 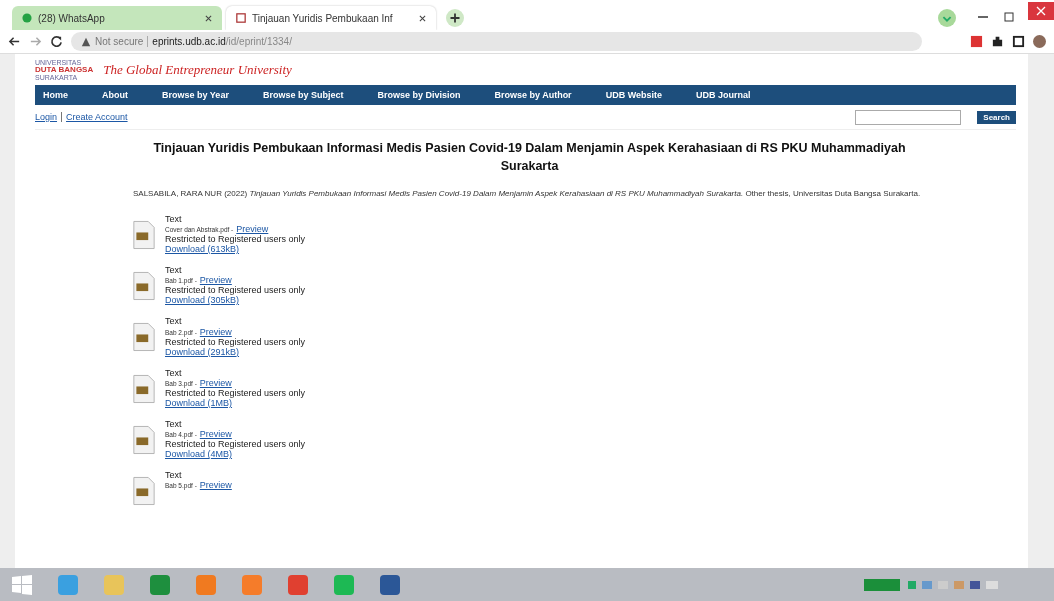 I want to click on warning-icon, so click(x=86, y=41).